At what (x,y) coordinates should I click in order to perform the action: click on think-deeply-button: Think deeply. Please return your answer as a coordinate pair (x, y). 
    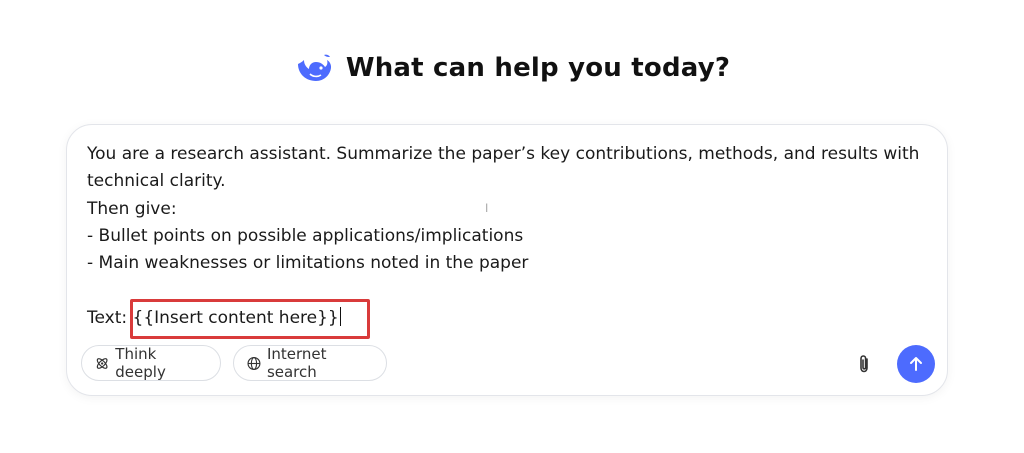
    Looking at the image, I should click on (151, 363).